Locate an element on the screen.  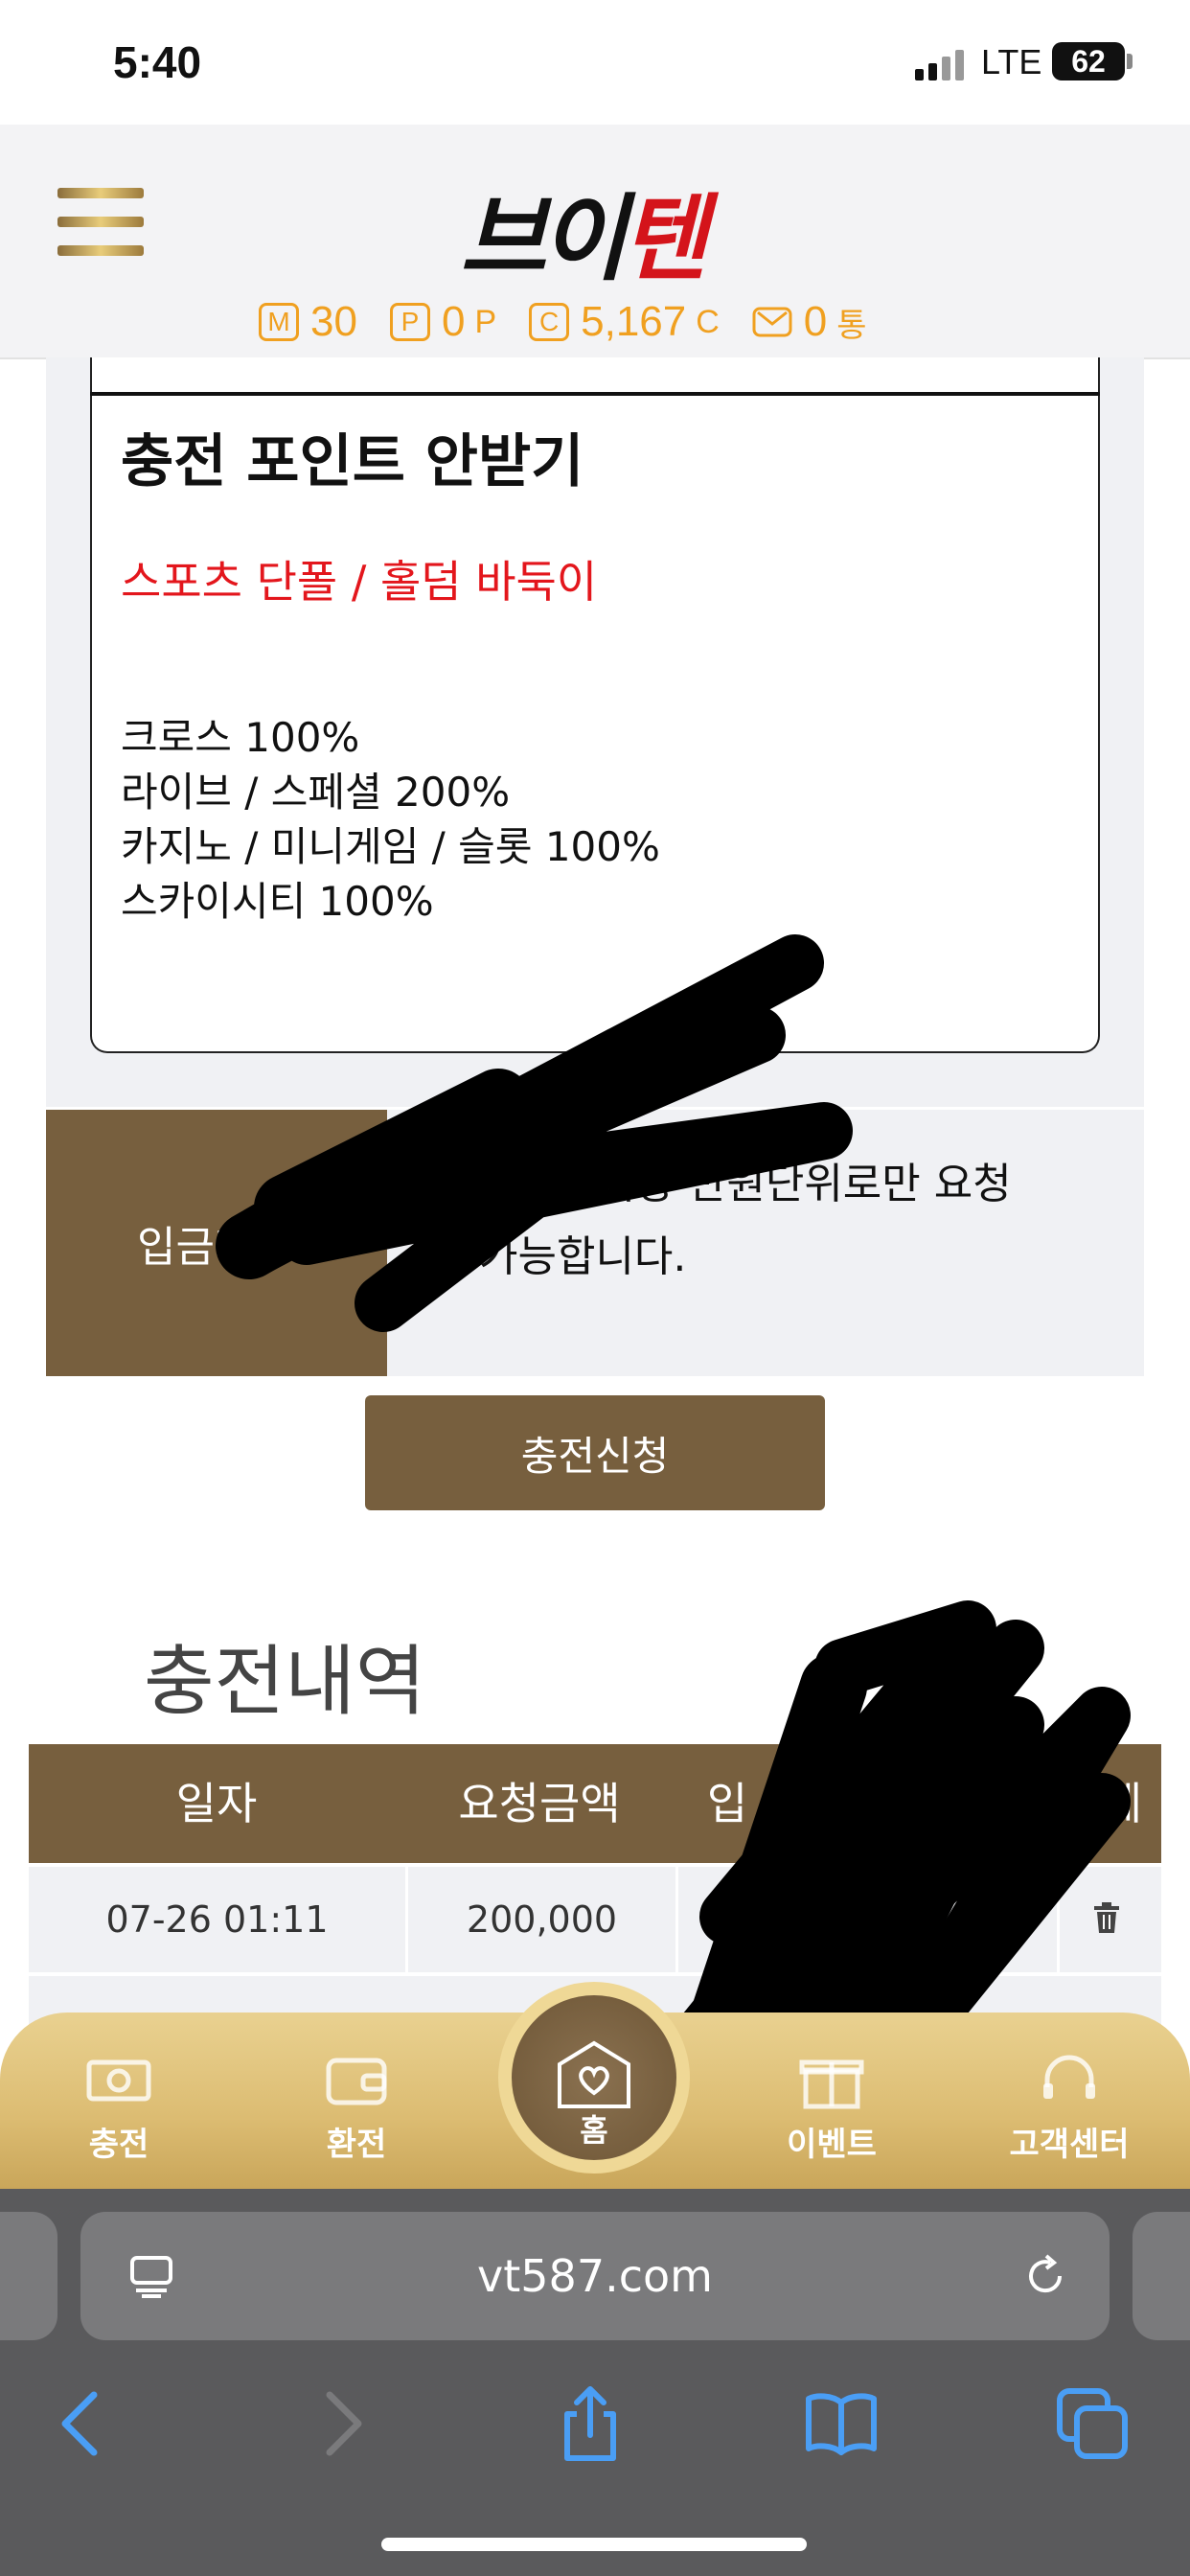
tab-support-label: 고객센터 is located at coordinates (1070, 2145).